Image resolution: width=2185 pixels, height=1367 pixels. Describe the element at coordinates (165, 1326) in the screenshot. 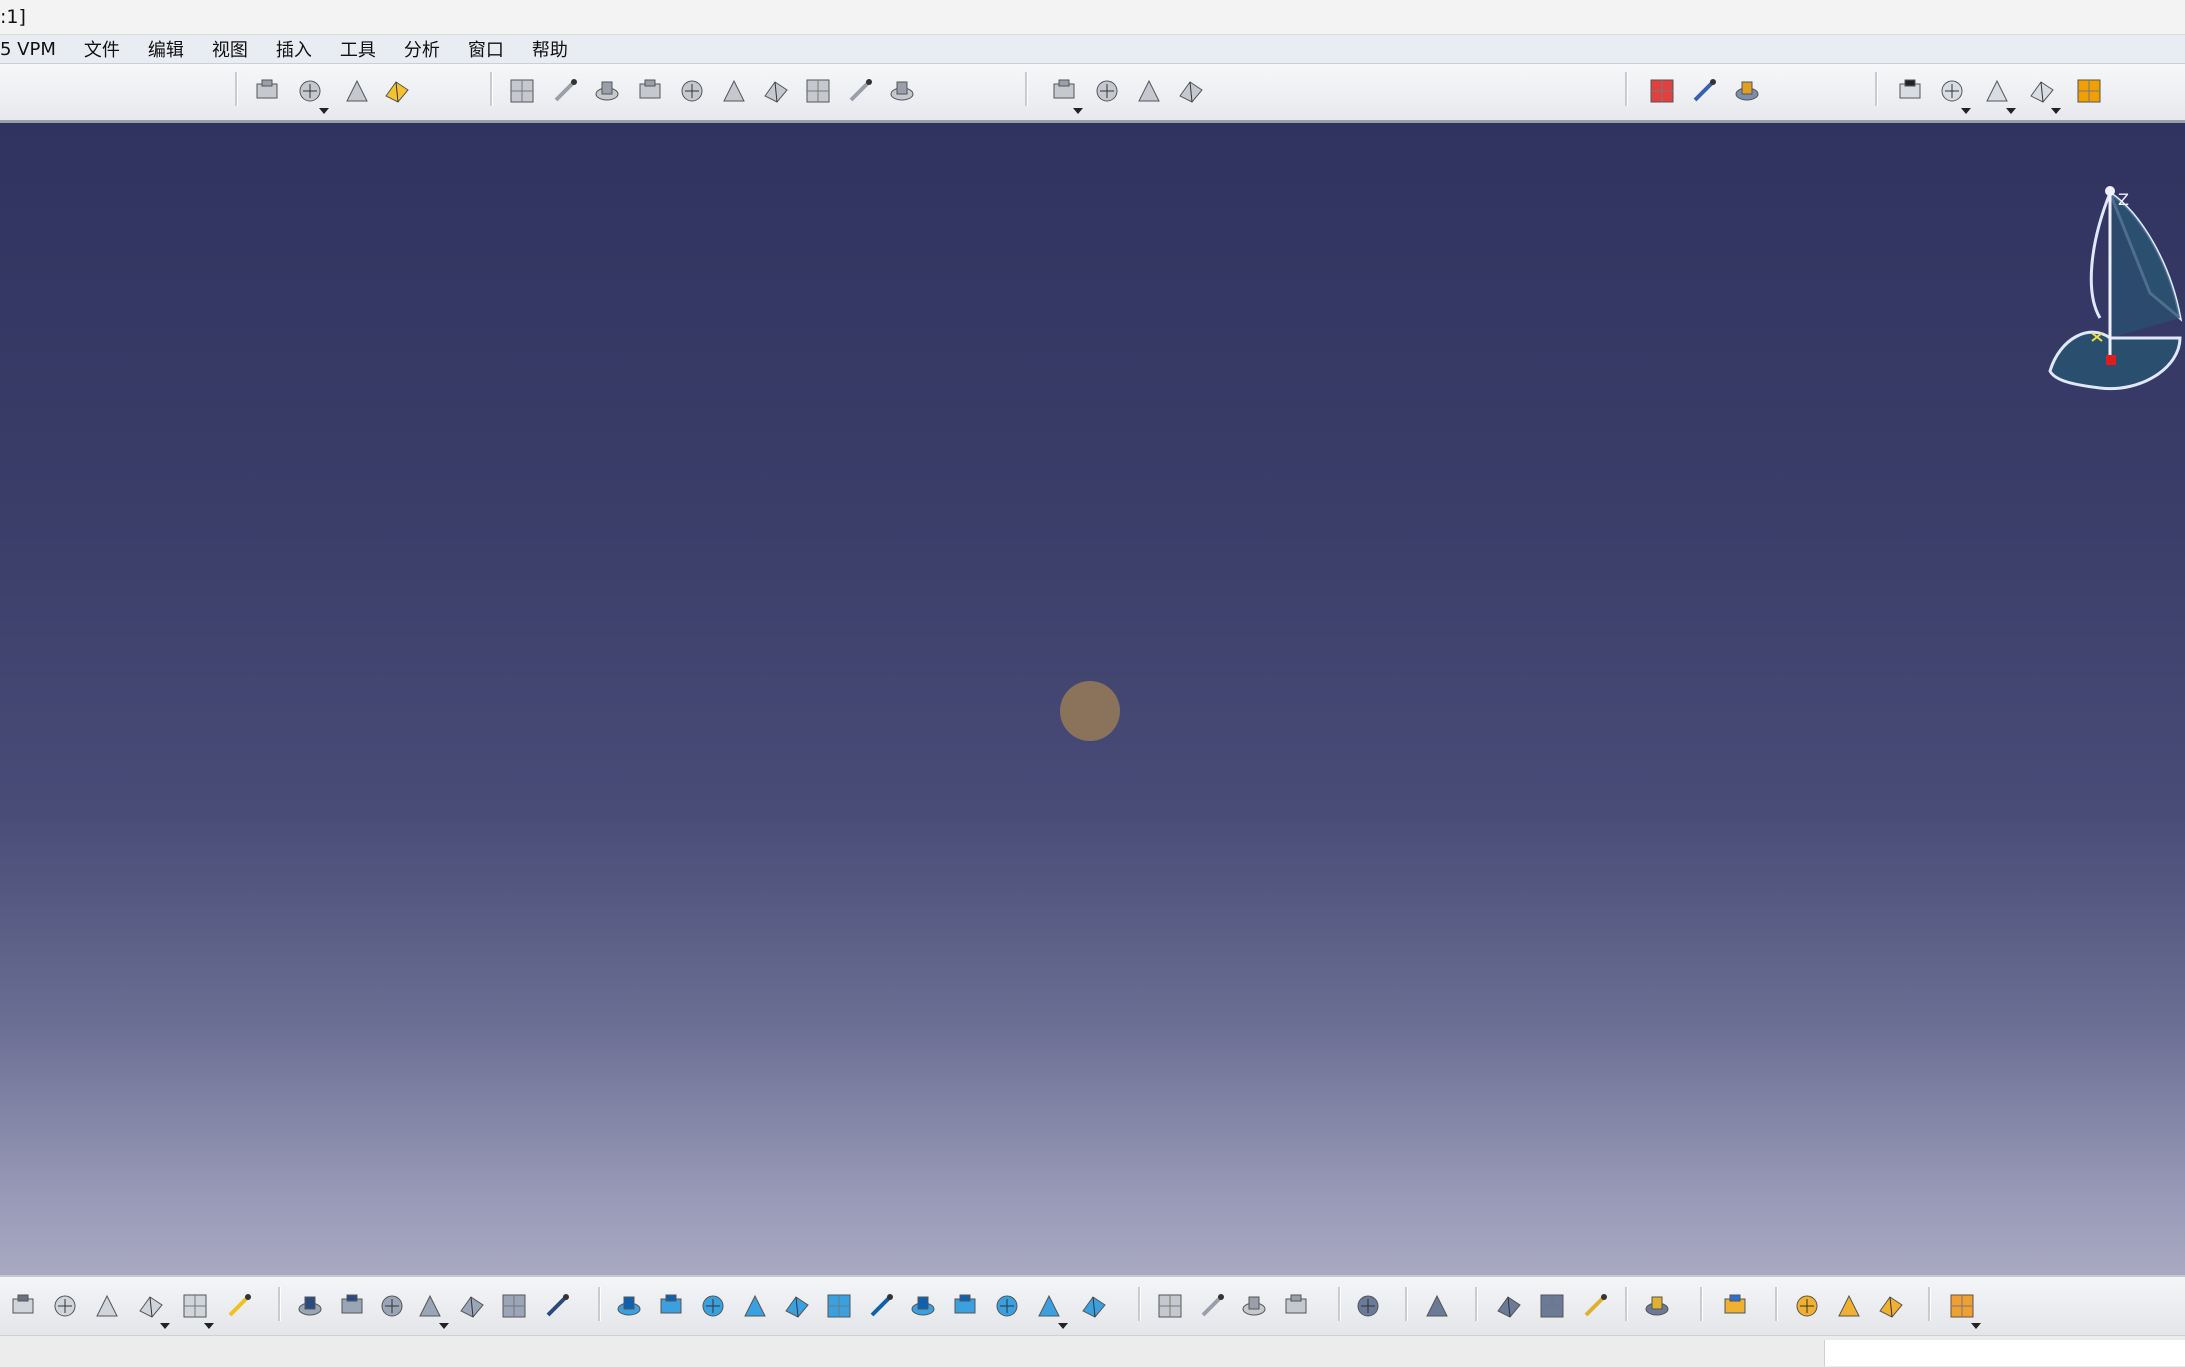

I see `undo-dropdown-arrow` at that location.